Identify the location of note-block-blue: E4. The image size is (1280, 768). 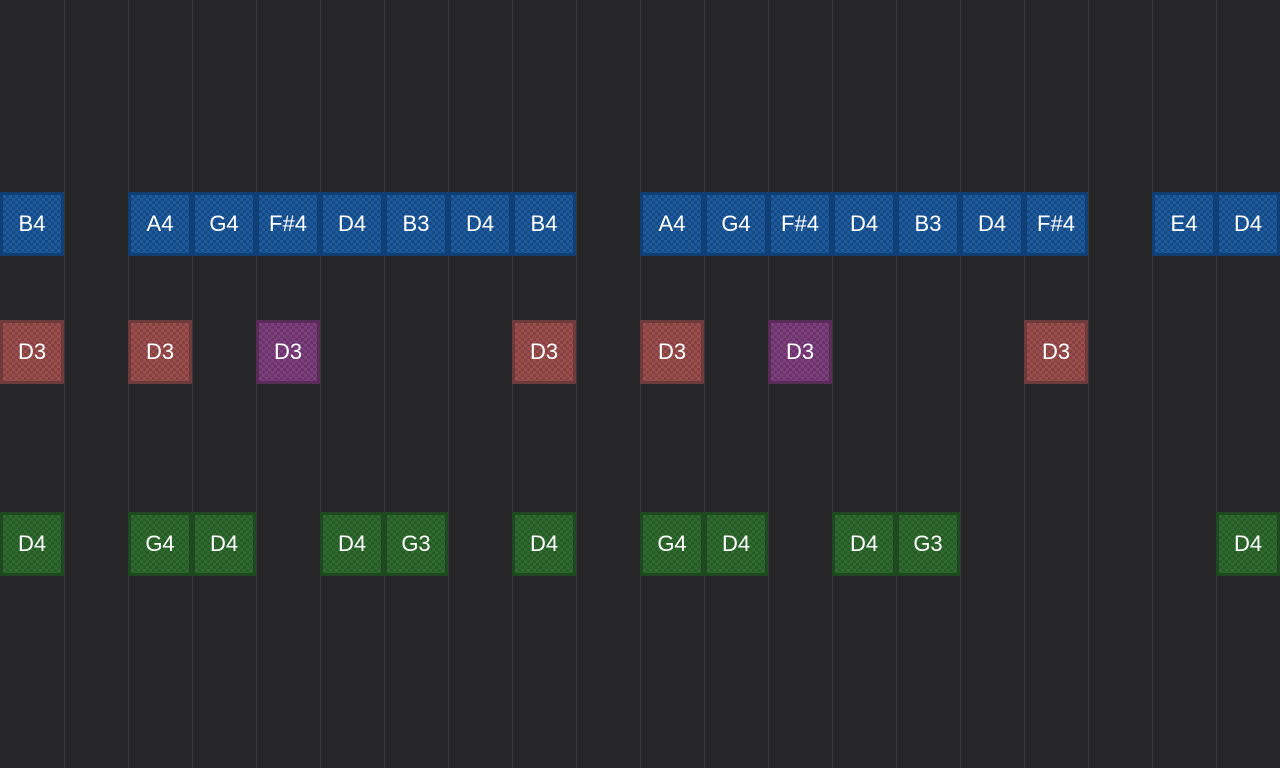
(1184, 224).